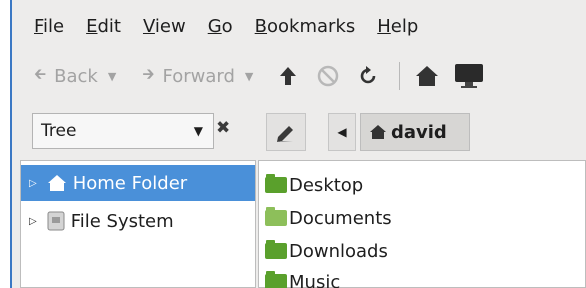 This screenshot has width=586, height=288. What do you see at coordinates (148, 73) in the screenshot?
I see `forward-arrow-icon: 🡲` at bounding box center [148, 73].